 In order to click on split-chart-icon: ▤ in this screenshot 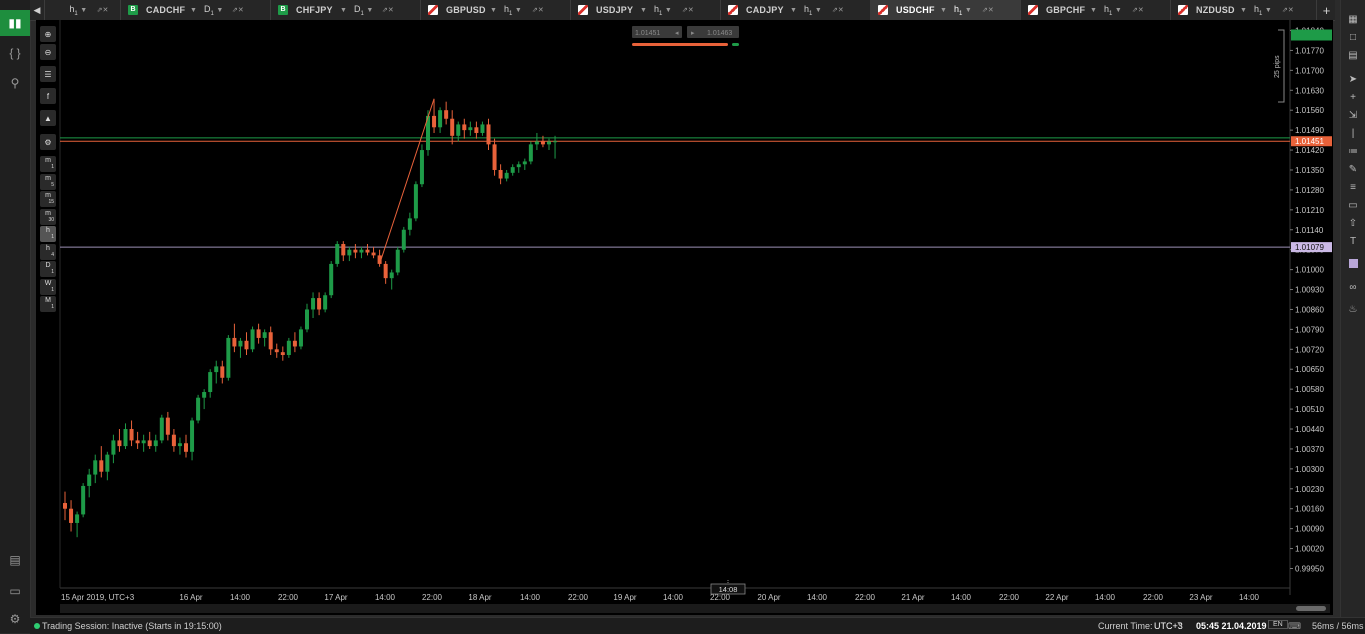, I will do `click(1353, 55)`.